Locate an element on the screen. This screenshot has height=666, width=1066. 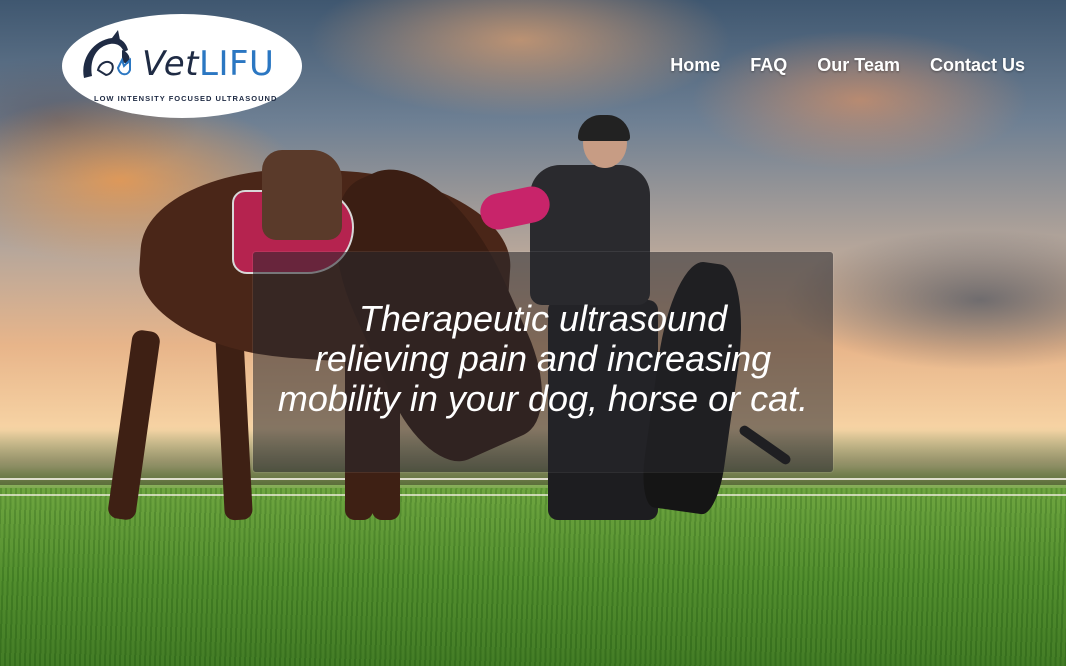
main-nav: Home FAQ Our Team Contact Us is located at coordinates (847, 65).